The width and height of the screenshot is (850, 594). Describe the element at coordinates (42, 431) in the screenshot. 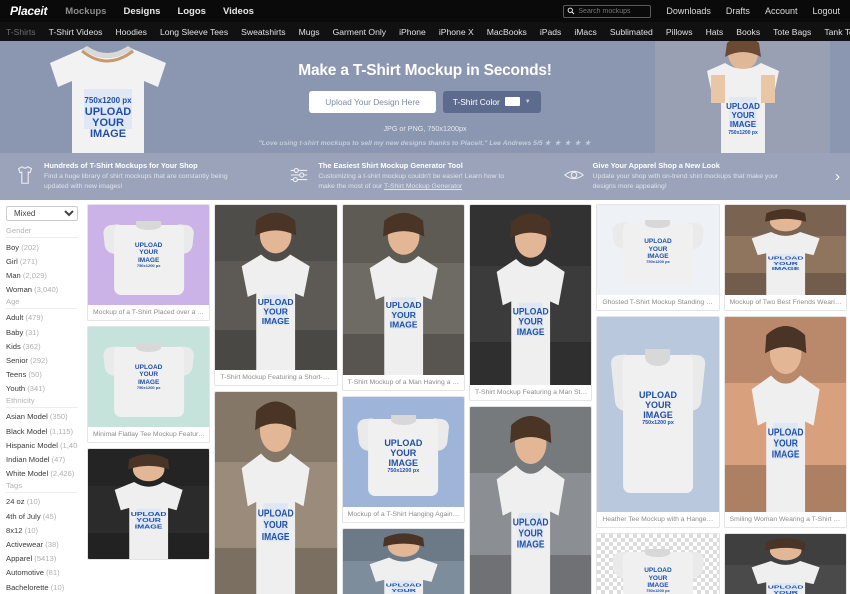

I see `filter-item: Black Model (1,115)` at that location.